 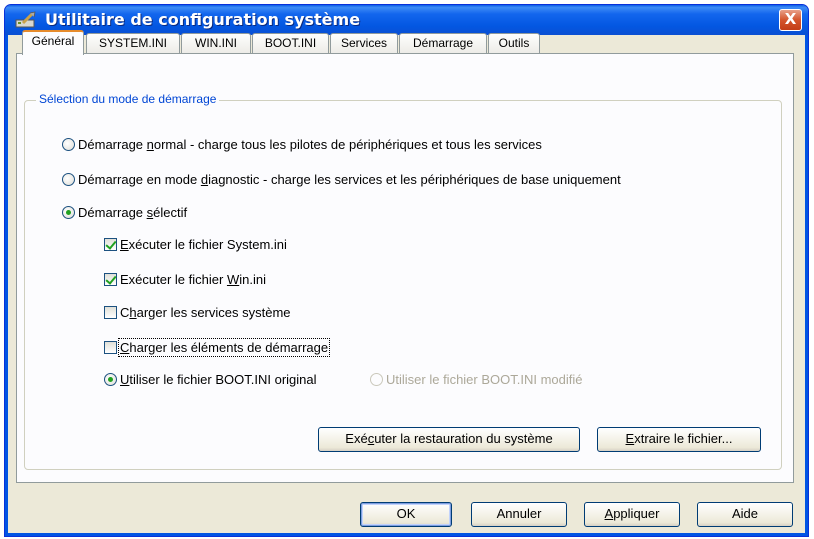 What do you see at coordinates (128, 99) in the screenshot?
I see `group-title: Sélection du mode de démarrage` at bounding box center [128, 99].